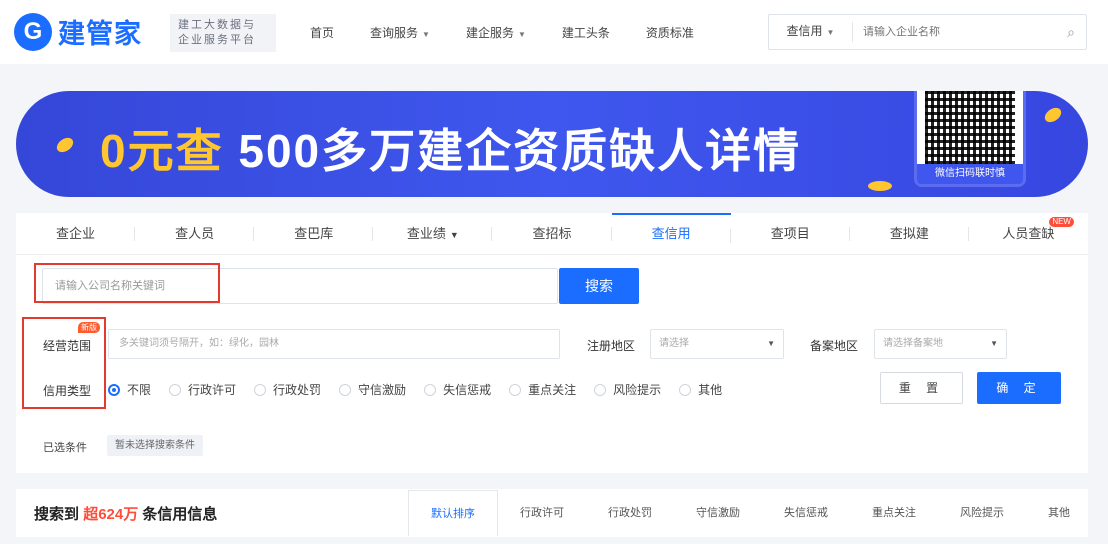 The height and width of the screenshot is (544, 1108). Describe the element at coordinates (909, 233) in the screenshot. I see `tab-proposed: 查拟建` at that location.